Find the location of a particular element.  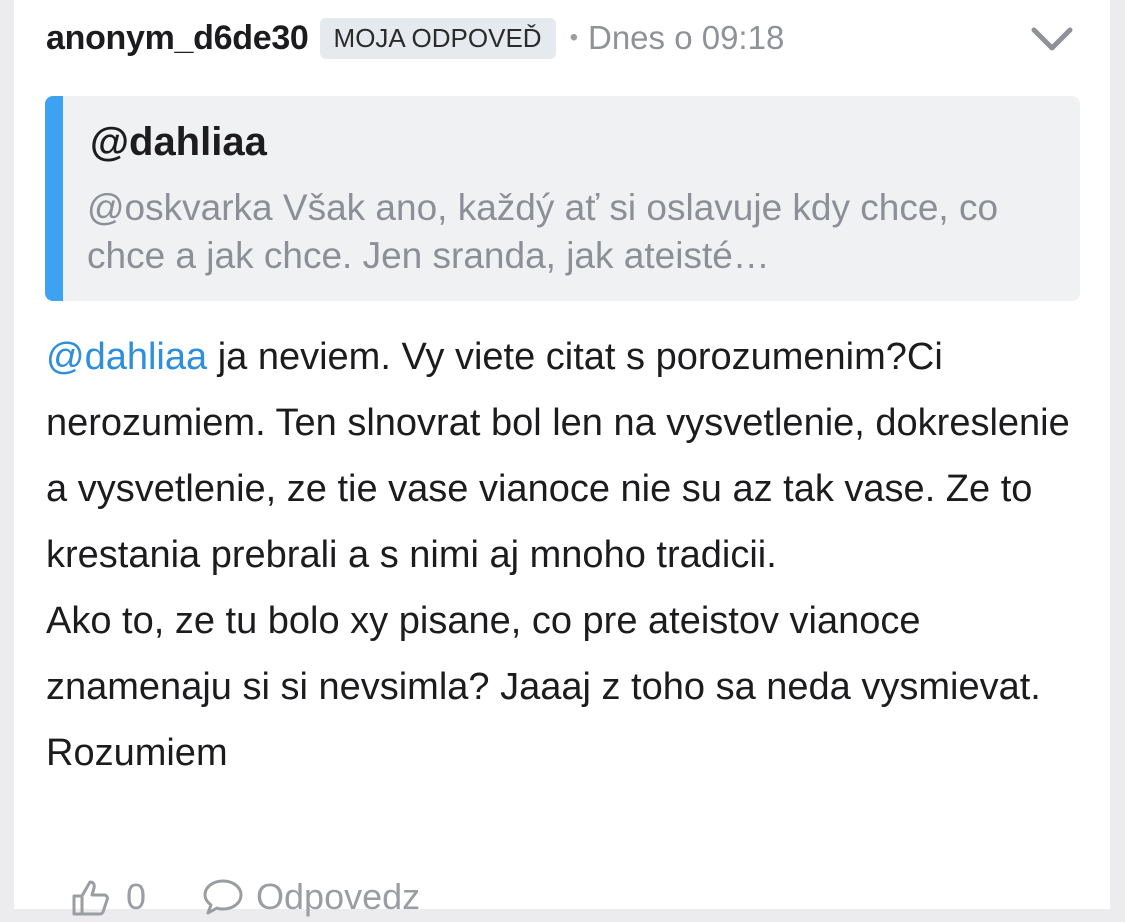

comment-actions: 0 Odpovedz is located at coordinates (245, 897).